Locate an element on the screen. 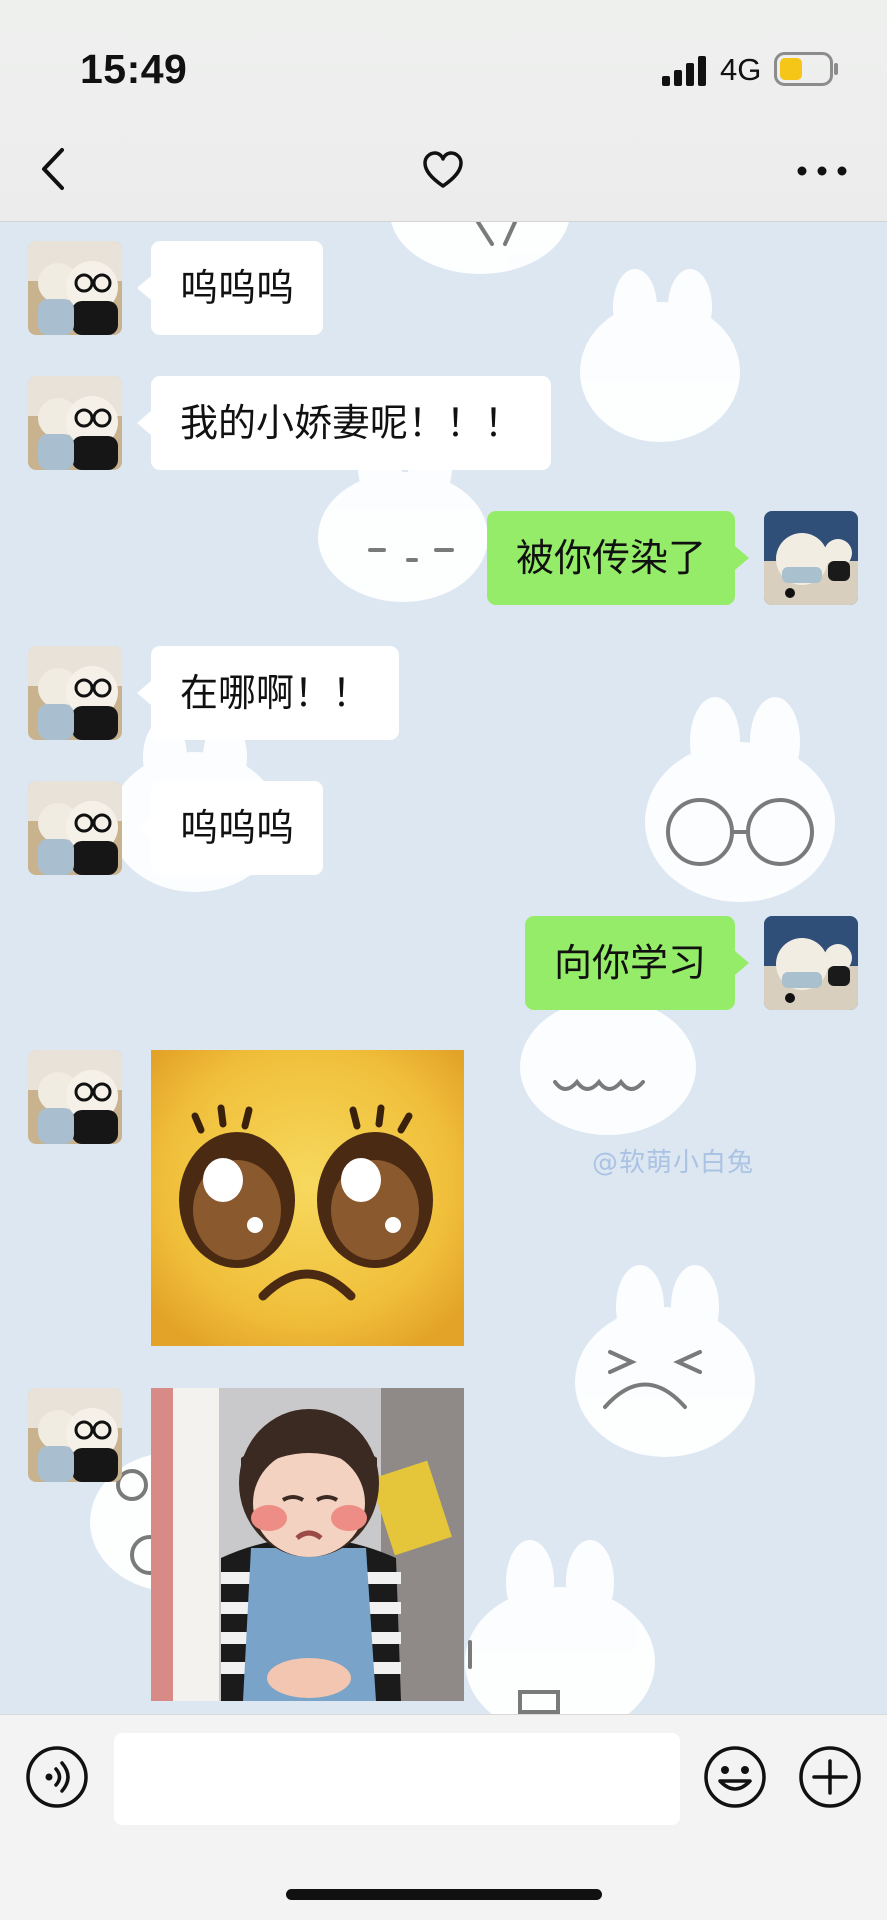 This screenshot has width=887, height=1920. input-bar is located at coordinates (443, 1817).